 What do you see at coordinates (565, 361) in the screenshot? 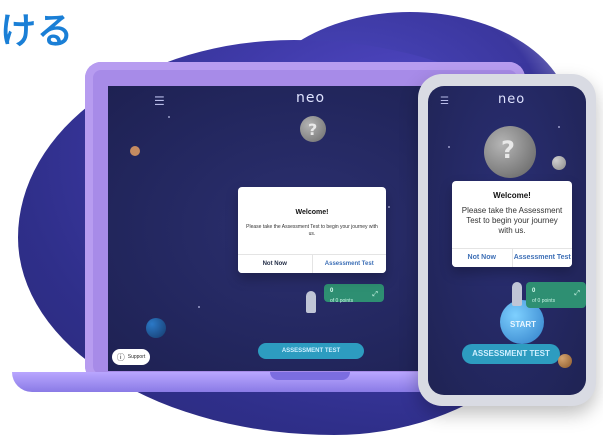
I see `small-orange-planet-icon` at bounding box center [565, 361].